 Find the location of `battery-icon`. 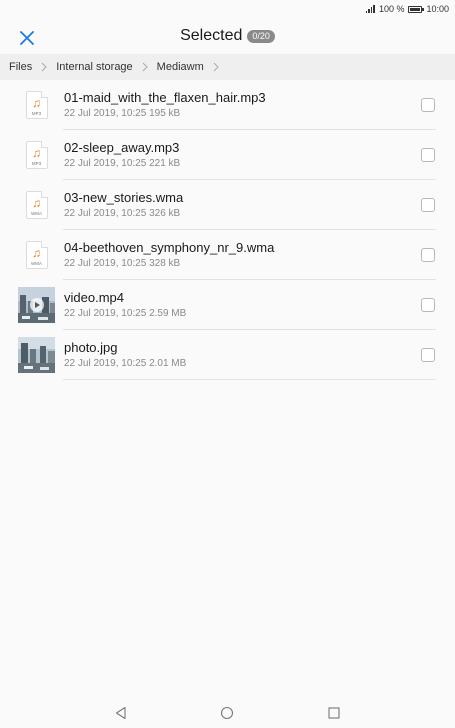

battery-icon is located at coordinates (416, 9).